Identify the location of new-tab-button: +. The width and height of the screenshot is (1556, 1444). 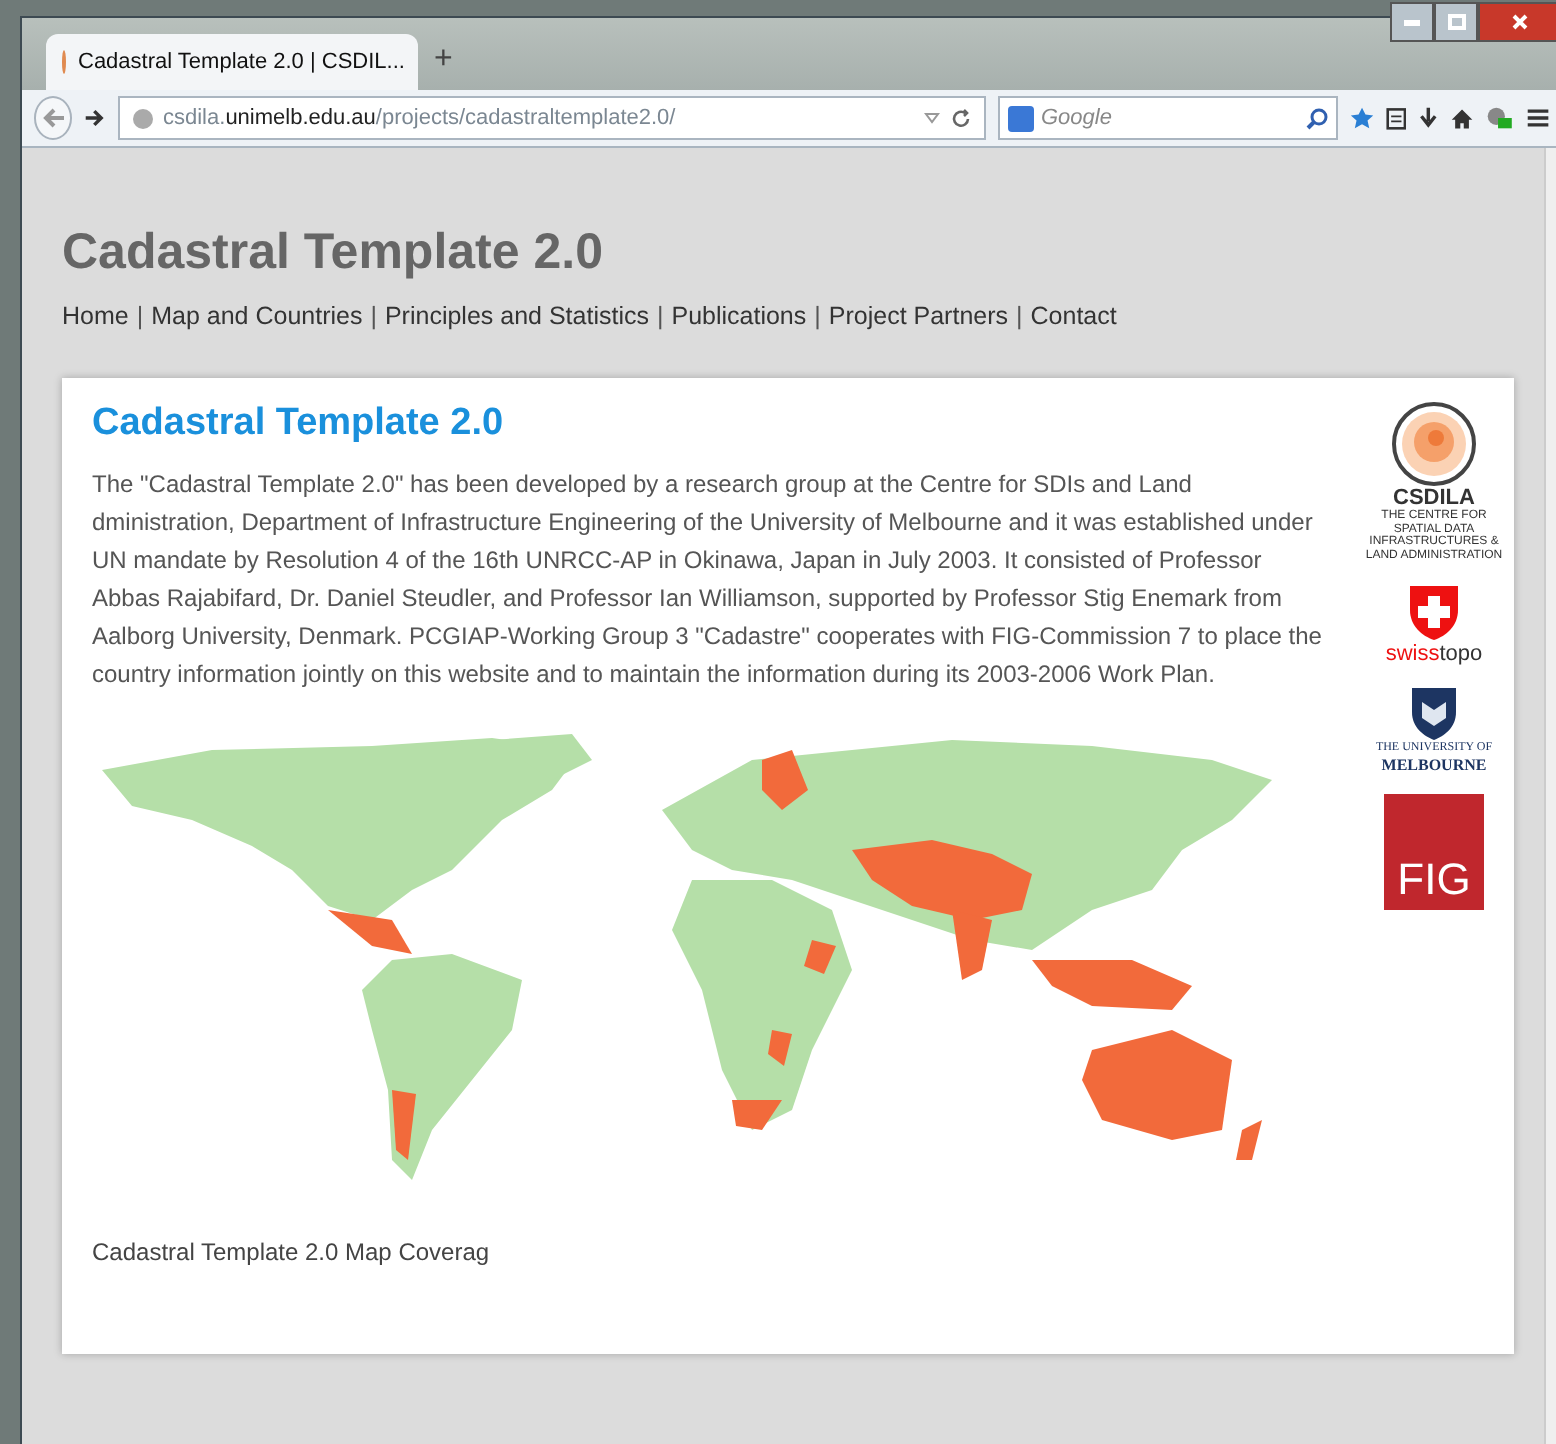
(443, 66).